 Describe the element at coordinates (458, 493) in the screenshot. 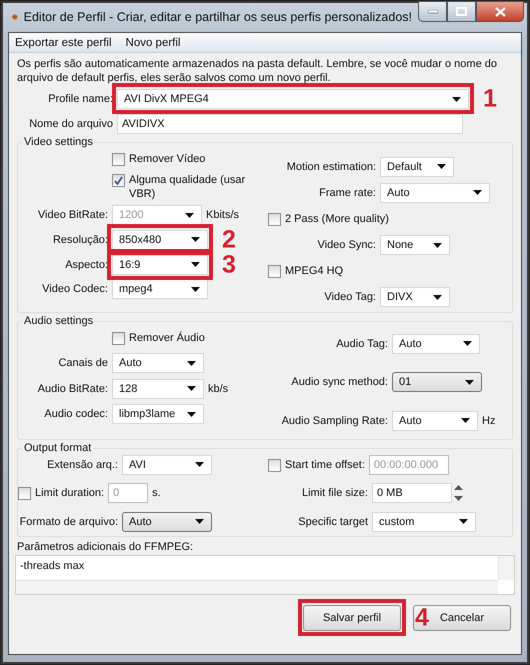

I see `spinner-icon` at that location.